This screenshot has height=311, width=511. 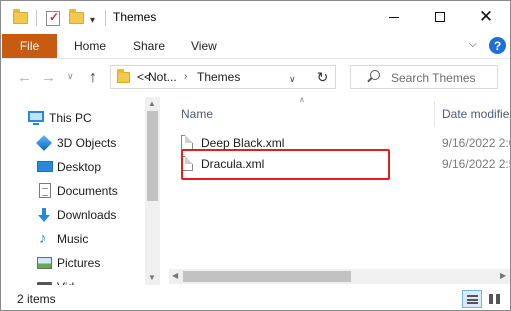 I want to click on refresh-icon: ↻, so click(x=322, y=76).